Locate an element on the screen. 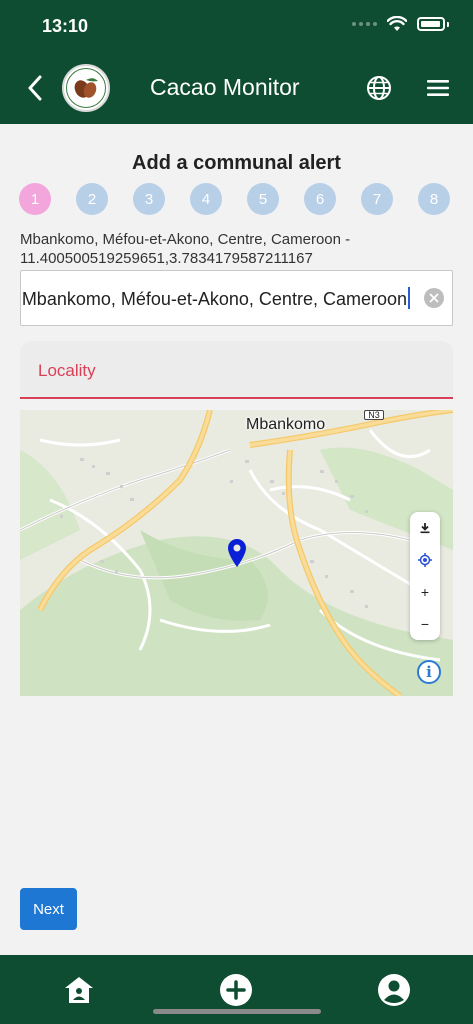 The height and width of the screenshot is (1024, 473). add-circle-icon is located at coordinates (236, 990).